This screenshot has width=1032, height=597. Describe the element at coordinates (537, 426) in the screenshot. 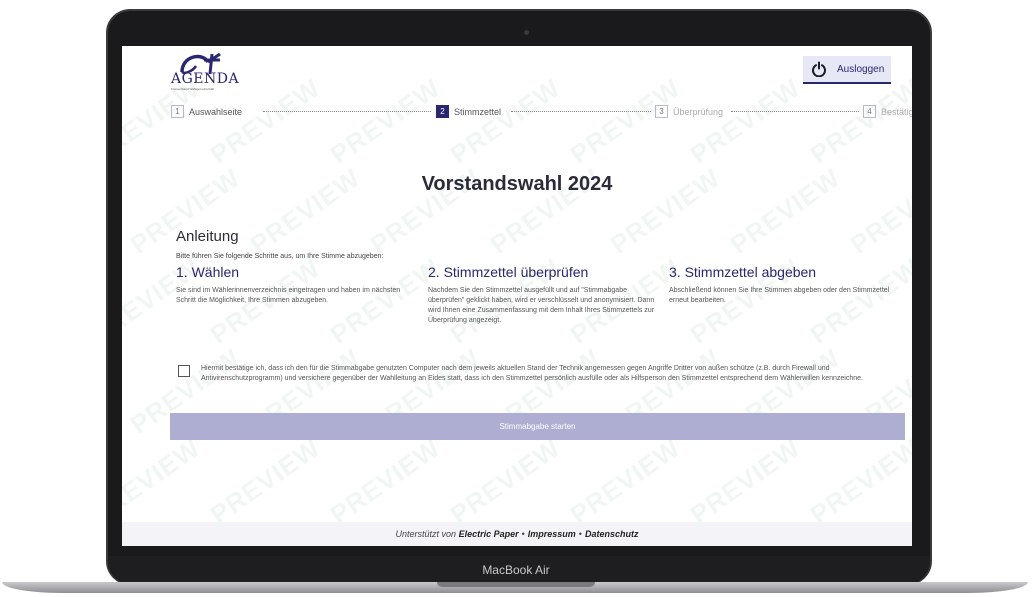

I see `start-voting-button: Stimmabgabe starten` at that location.